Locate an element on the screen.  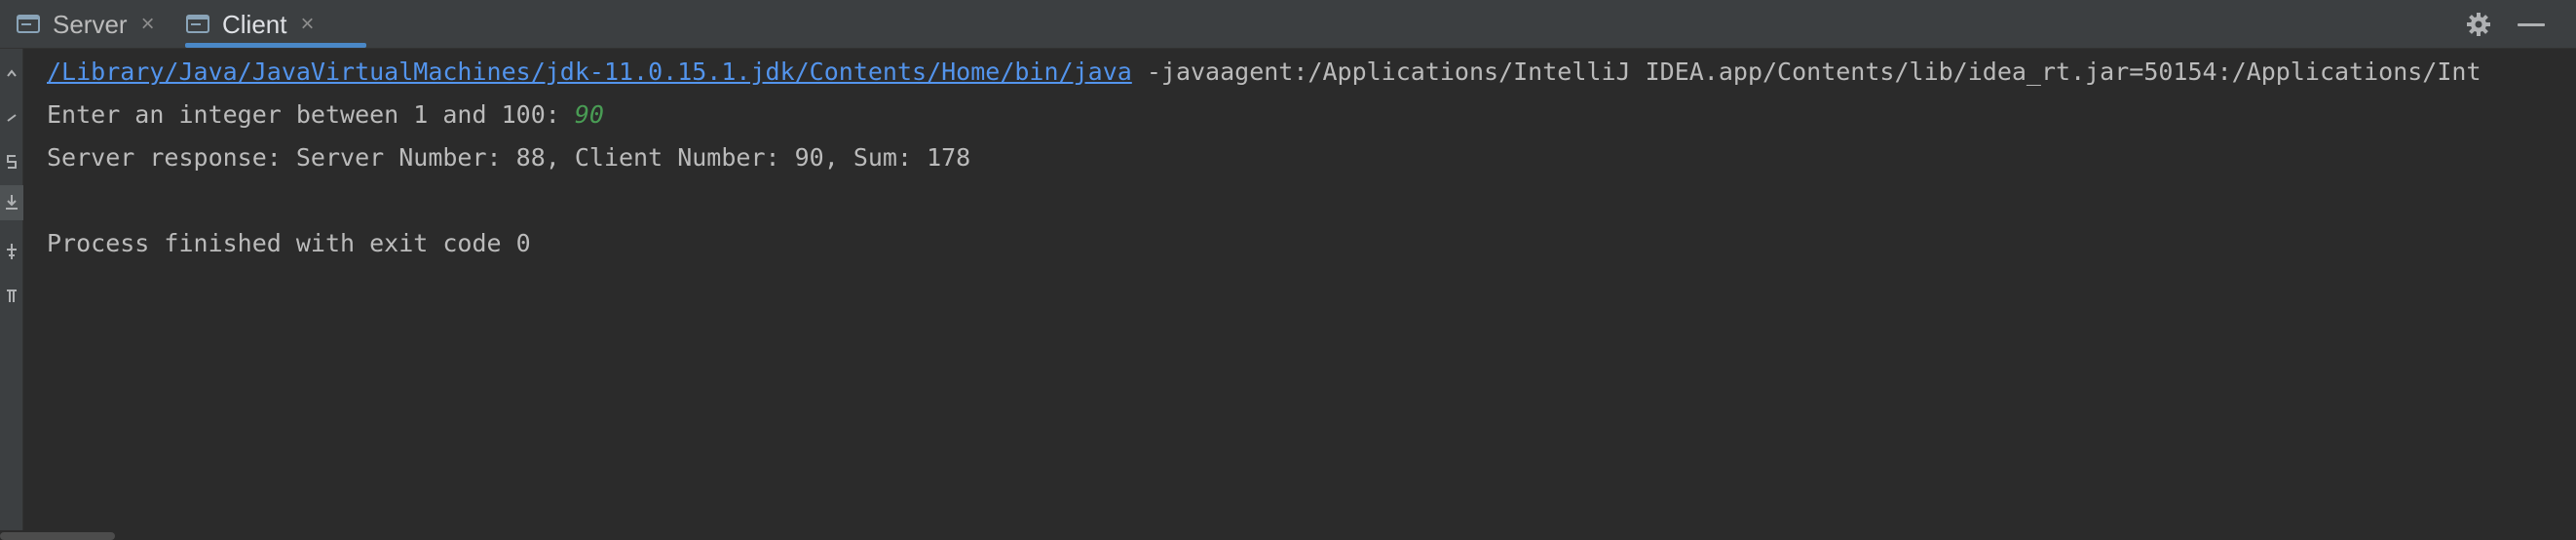
scroll-to-end-icon is located at coordinates (11, 202).